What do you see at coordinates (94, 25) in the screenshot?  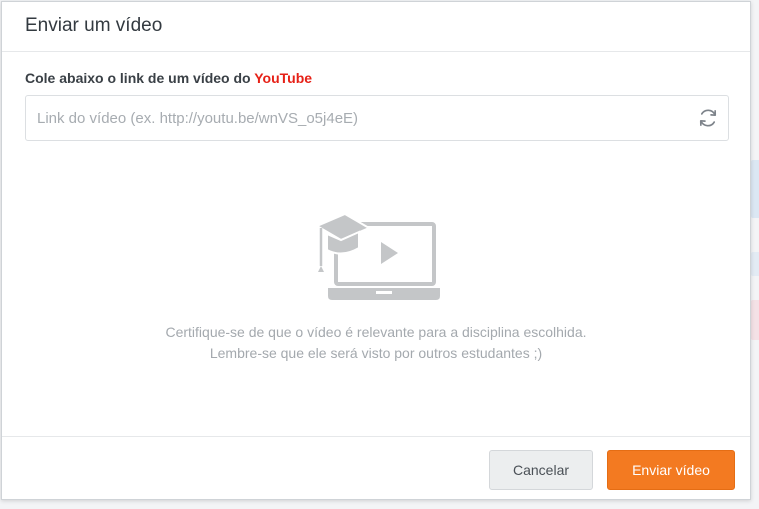 I see `dialog-title: Enviar um vídeo` at bounding box center [94, 25].